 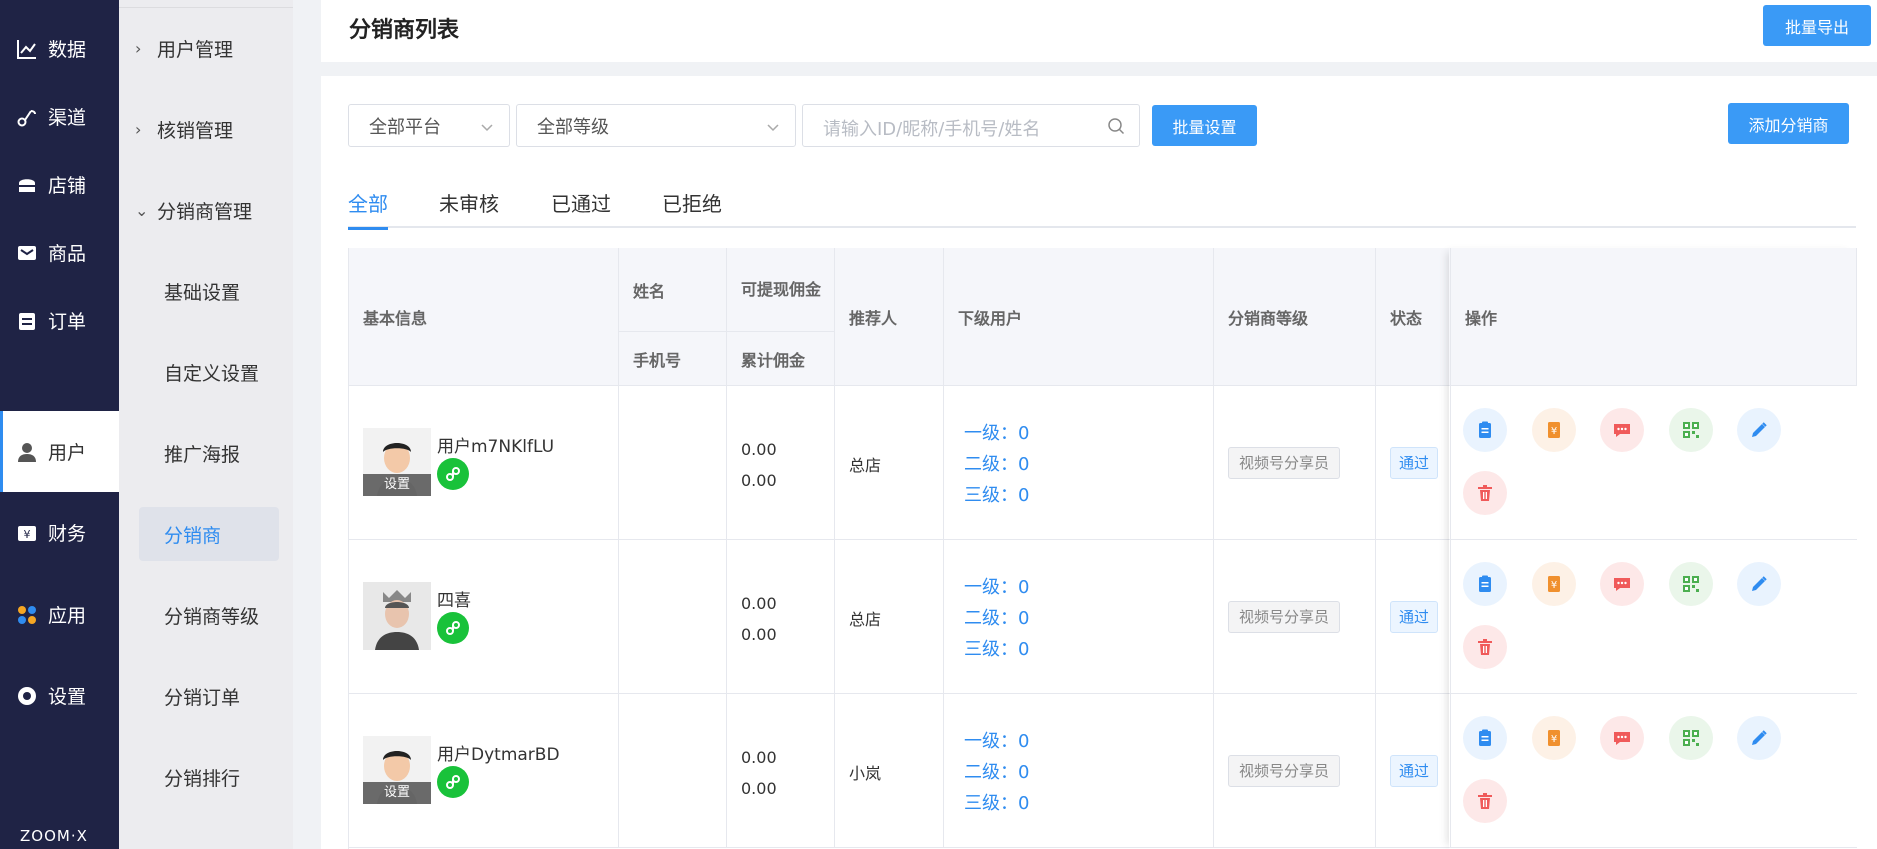 I want to click on tab-approved: 已通过, so click(x=581, y=208).